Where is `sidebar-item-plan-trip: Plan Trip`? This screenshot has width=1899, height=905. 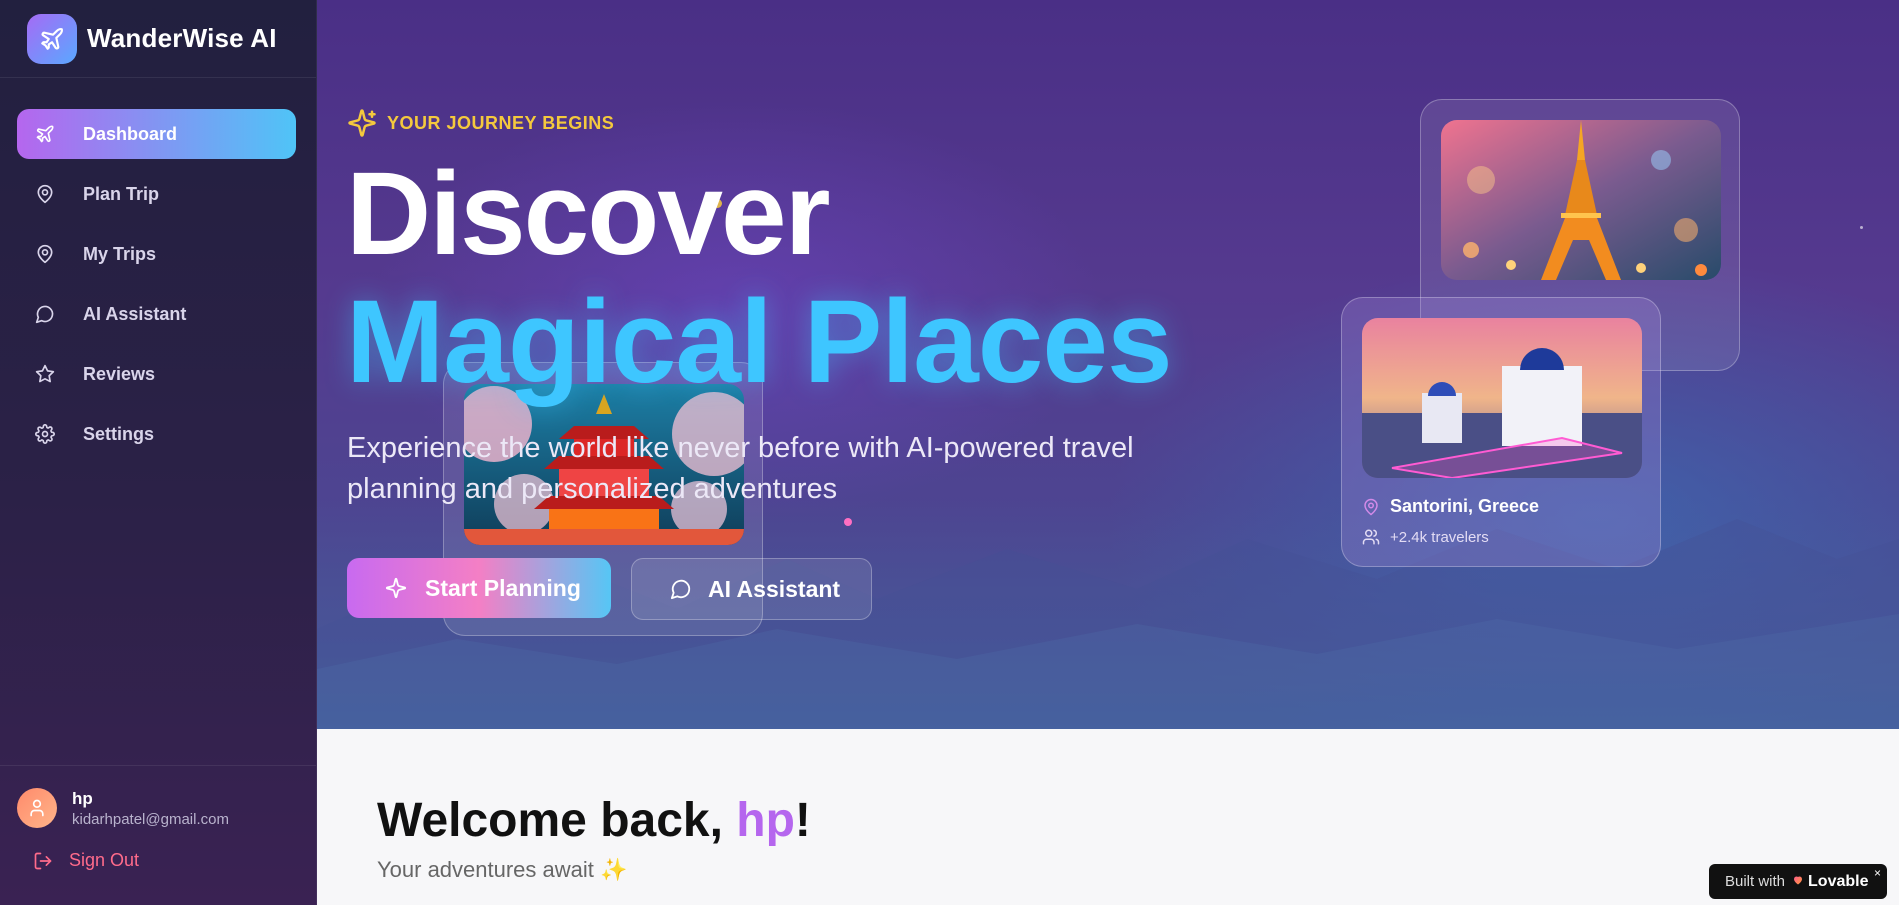
sidebar-item-plan-trip: Plan Trip is located at coordinates (156, 194).